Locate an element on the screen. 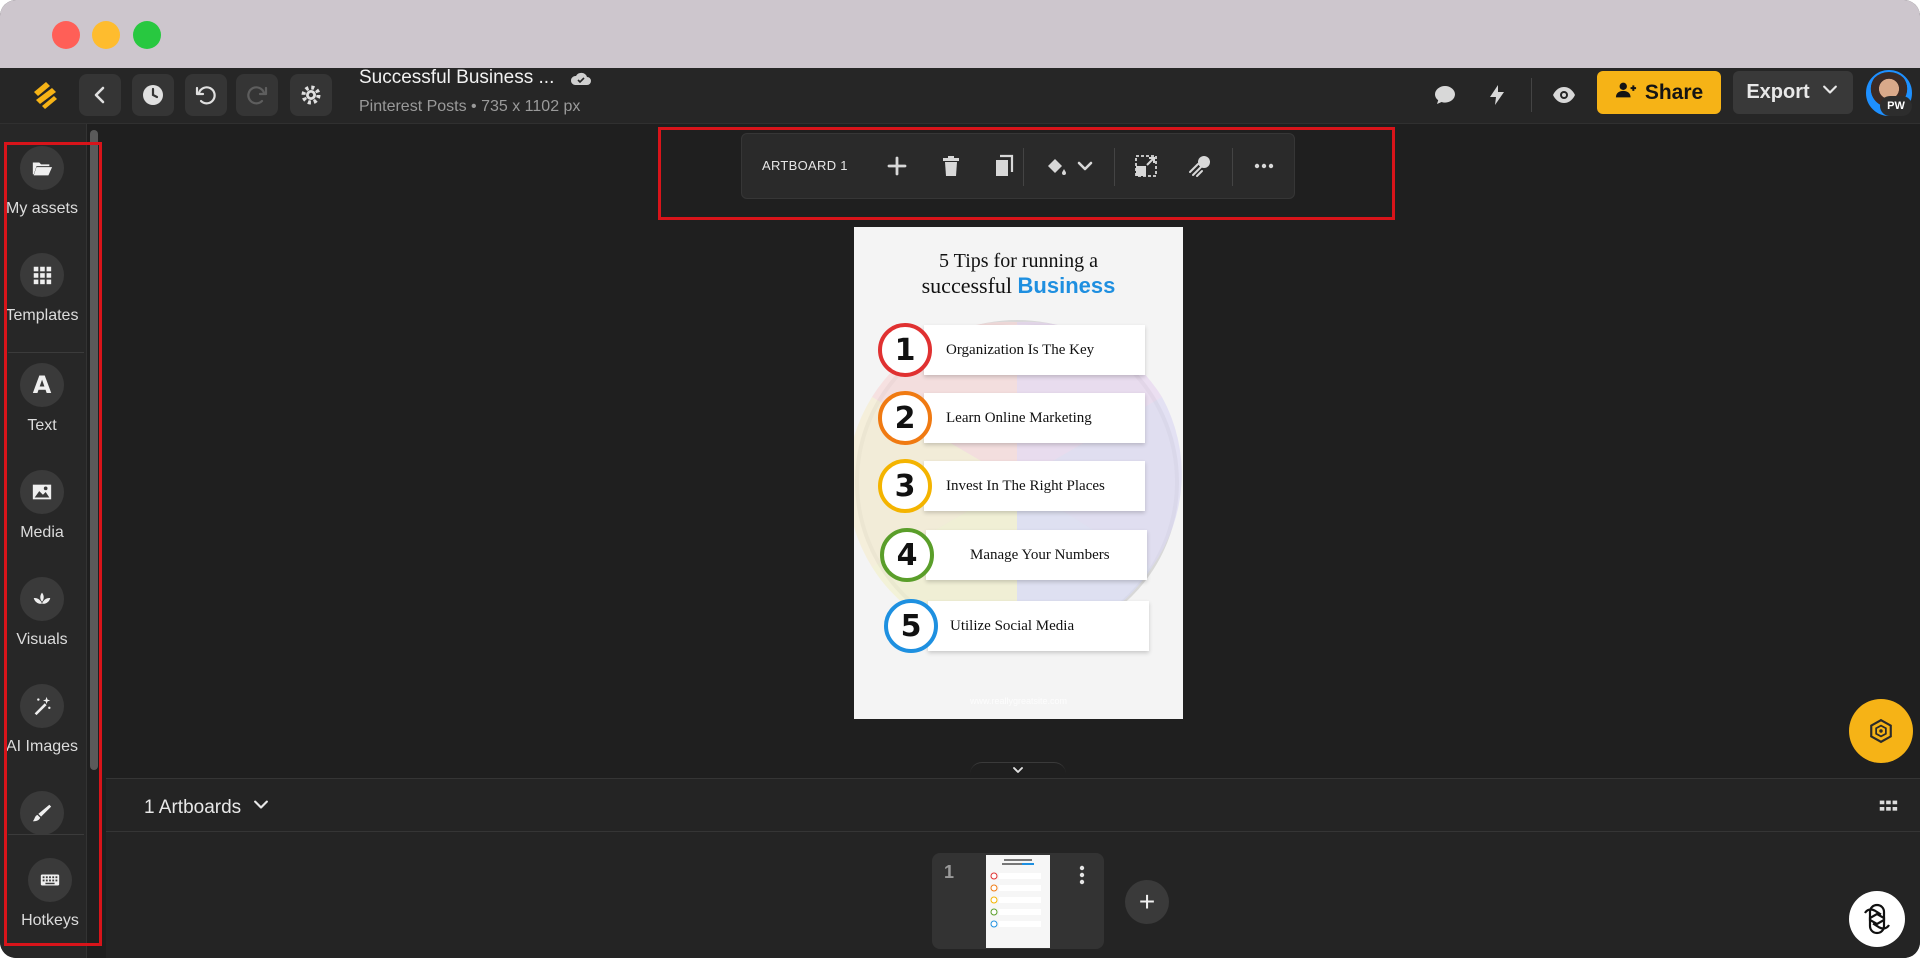 Image resolution: width=1920 pixels, height=958 pixels. artboard-title-line2: successful Business is located at coordinates (1018, 286).